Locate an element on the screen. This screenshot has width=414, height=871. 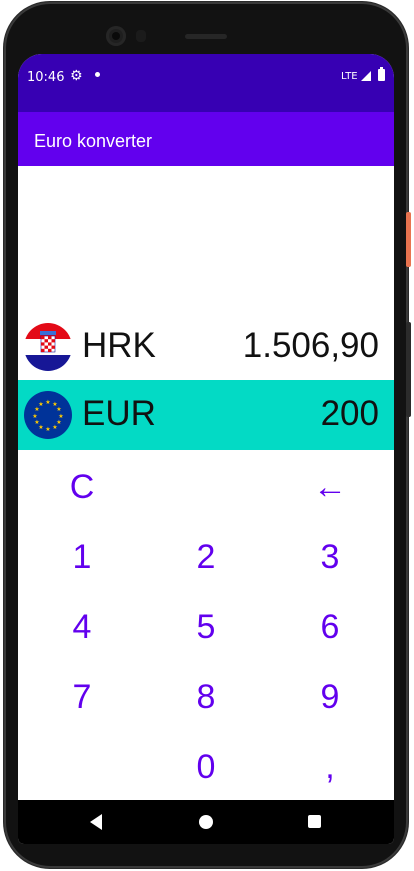
proximity-sensor is located at coordinates (141, 36).